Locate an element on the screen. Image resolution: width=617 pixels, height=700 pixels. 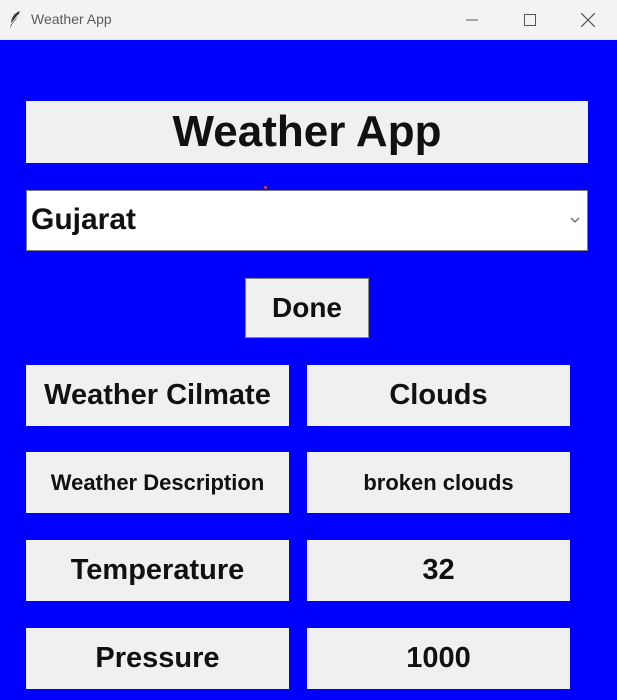
close-button is located at coordinates (588, 20).